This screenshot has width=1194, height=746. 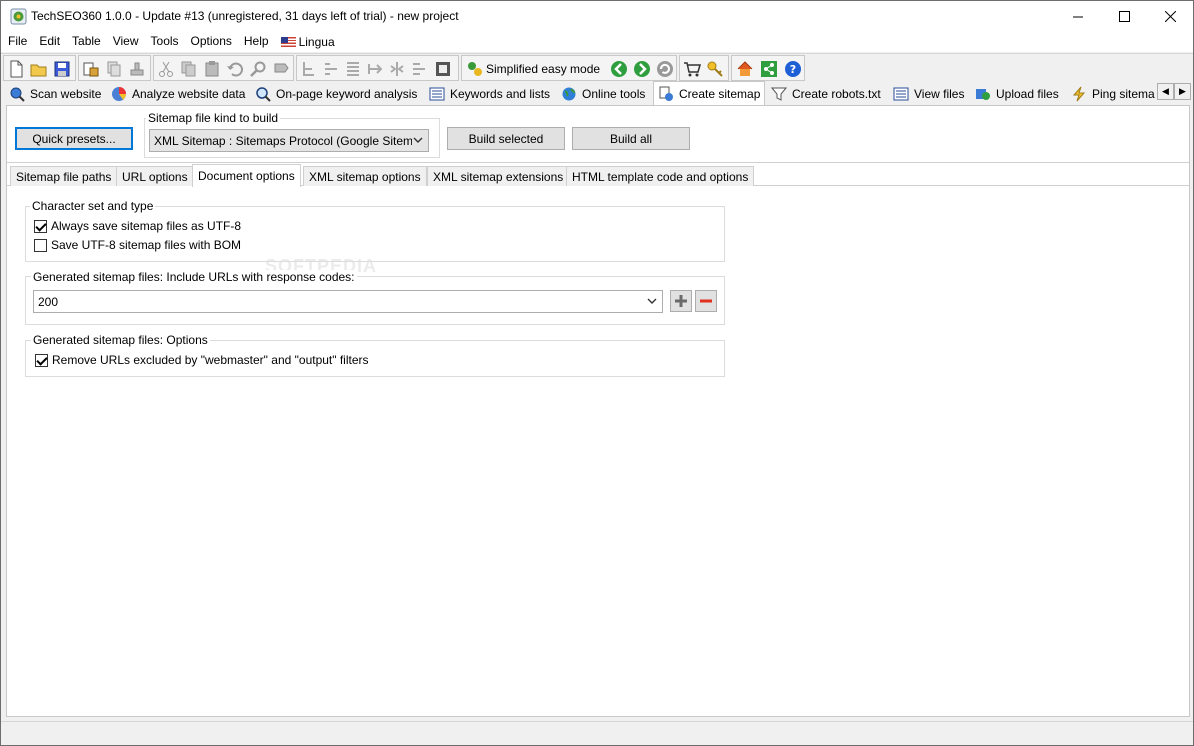 What do you see at coordinates (745, 69) in the screenshot?
I see `home-icon` at bounding box center [745, 69].